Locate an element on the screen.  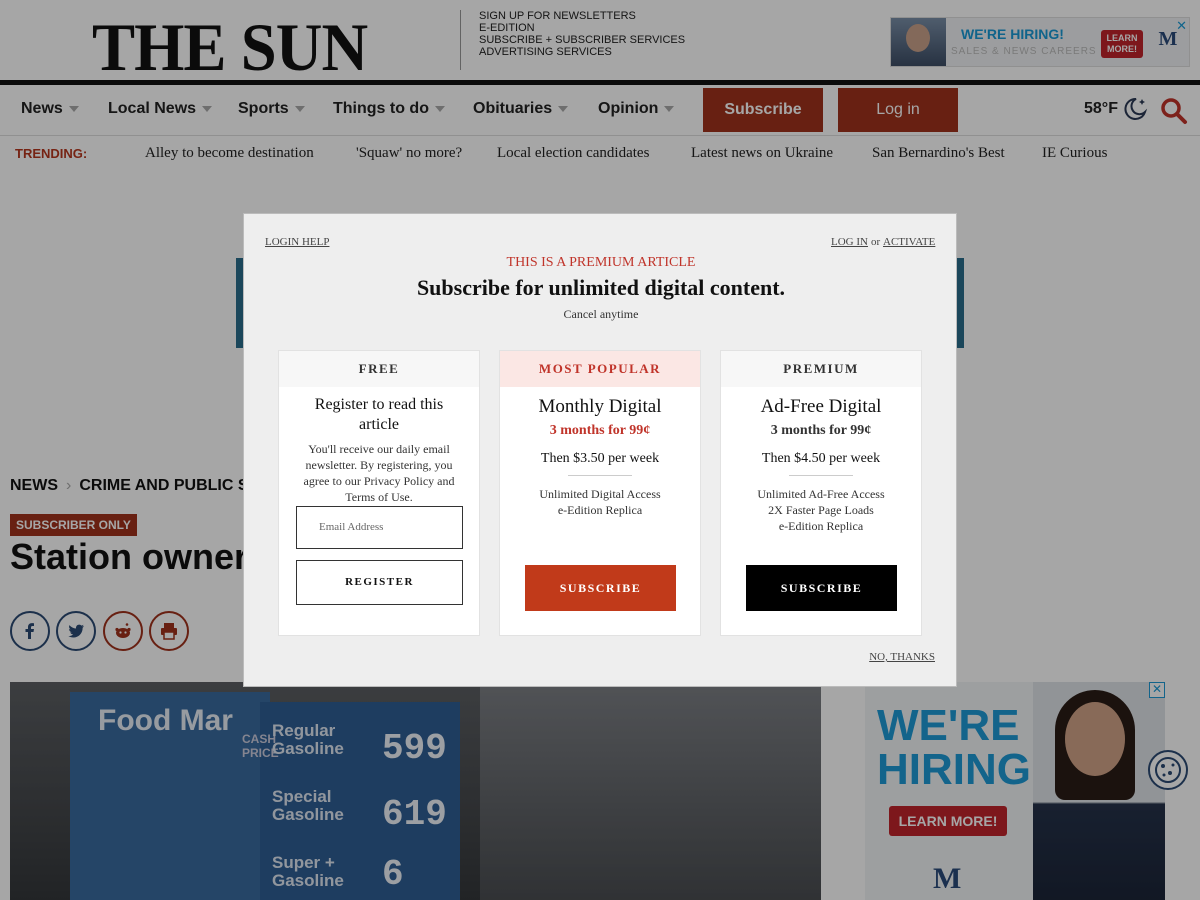
popular-card-price: 3 months for 99¢ is located at coordinates (600, 430).